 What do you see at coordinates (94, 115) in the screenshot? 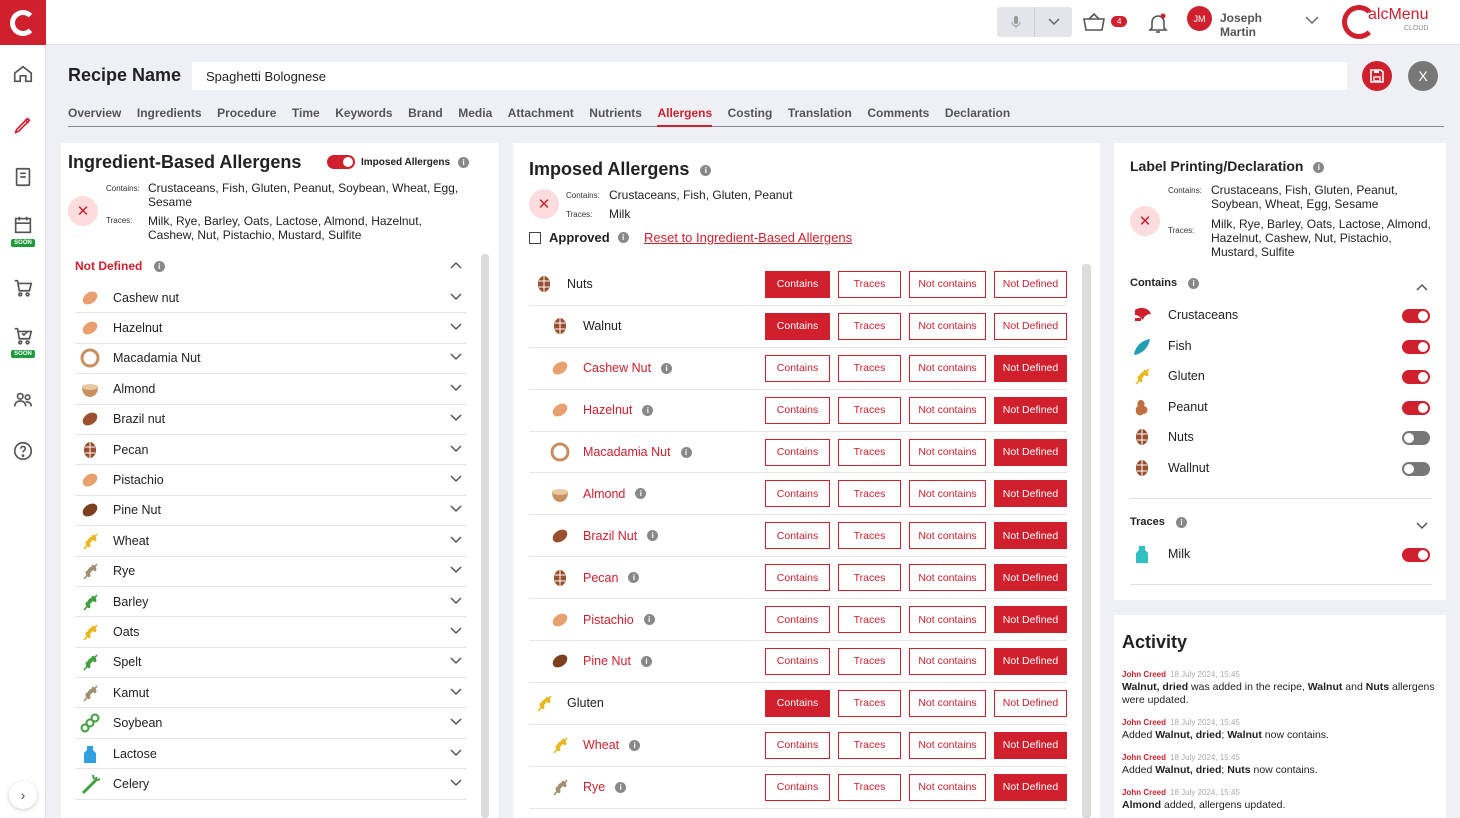
I see `tab-overview: Overview` at bounding box center [94, 115].